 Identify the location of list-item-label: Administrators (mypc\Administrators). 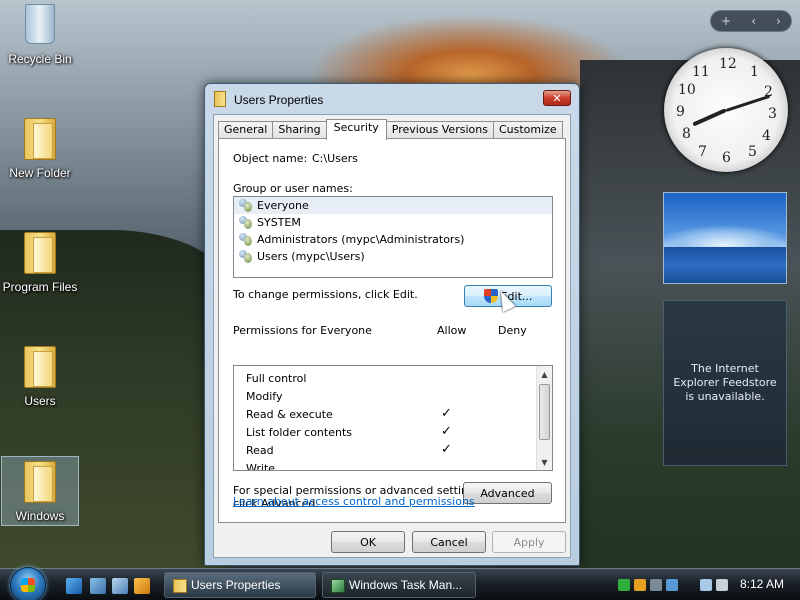
(361, 239).